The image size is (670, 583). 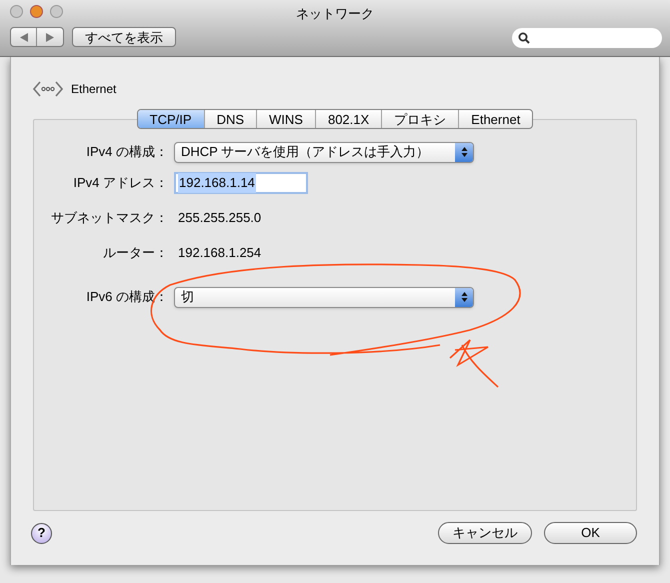 I want to click on popup-button: DHCP サーバを使用（アドレスは手入力）, so click(x=324, y=152).